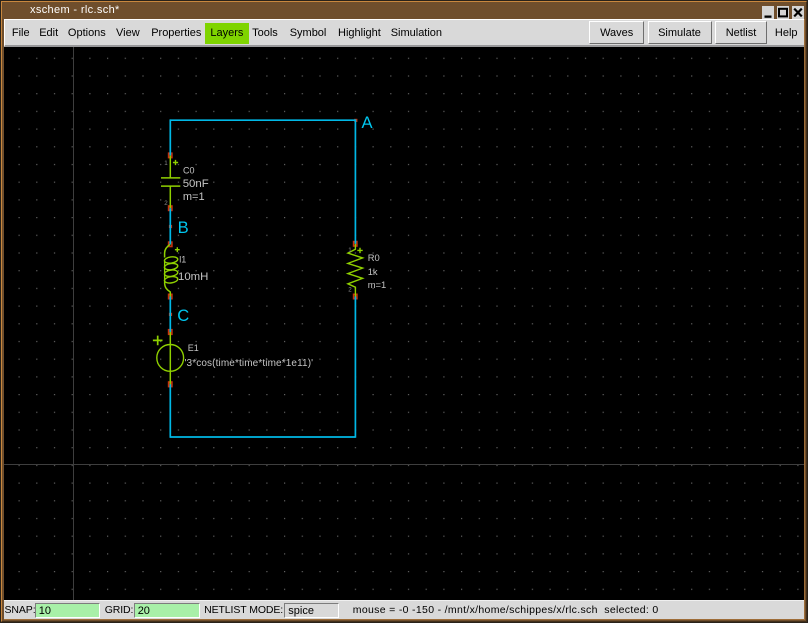  Describe the element at coordinates (249, 363) in the screenshot. I see `svg-text: '3*cos(time*time*time*1e11)'` at that location.